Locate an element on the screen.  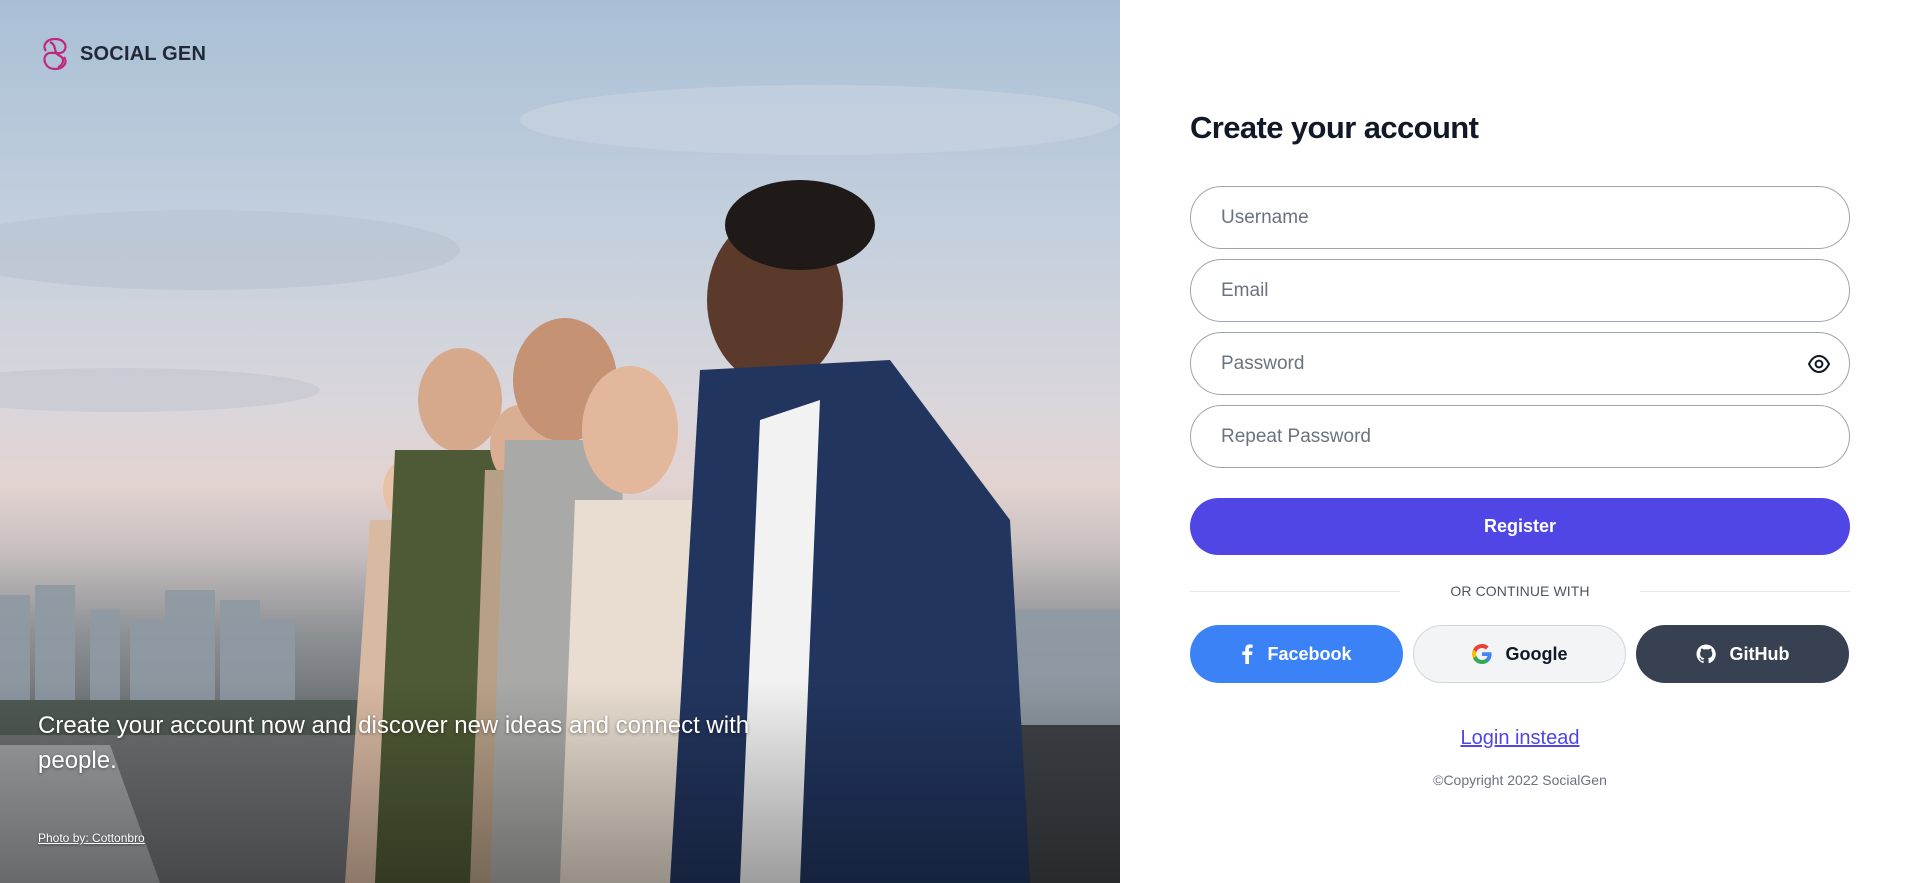
github-icon is located at coordinates (1706, 654).